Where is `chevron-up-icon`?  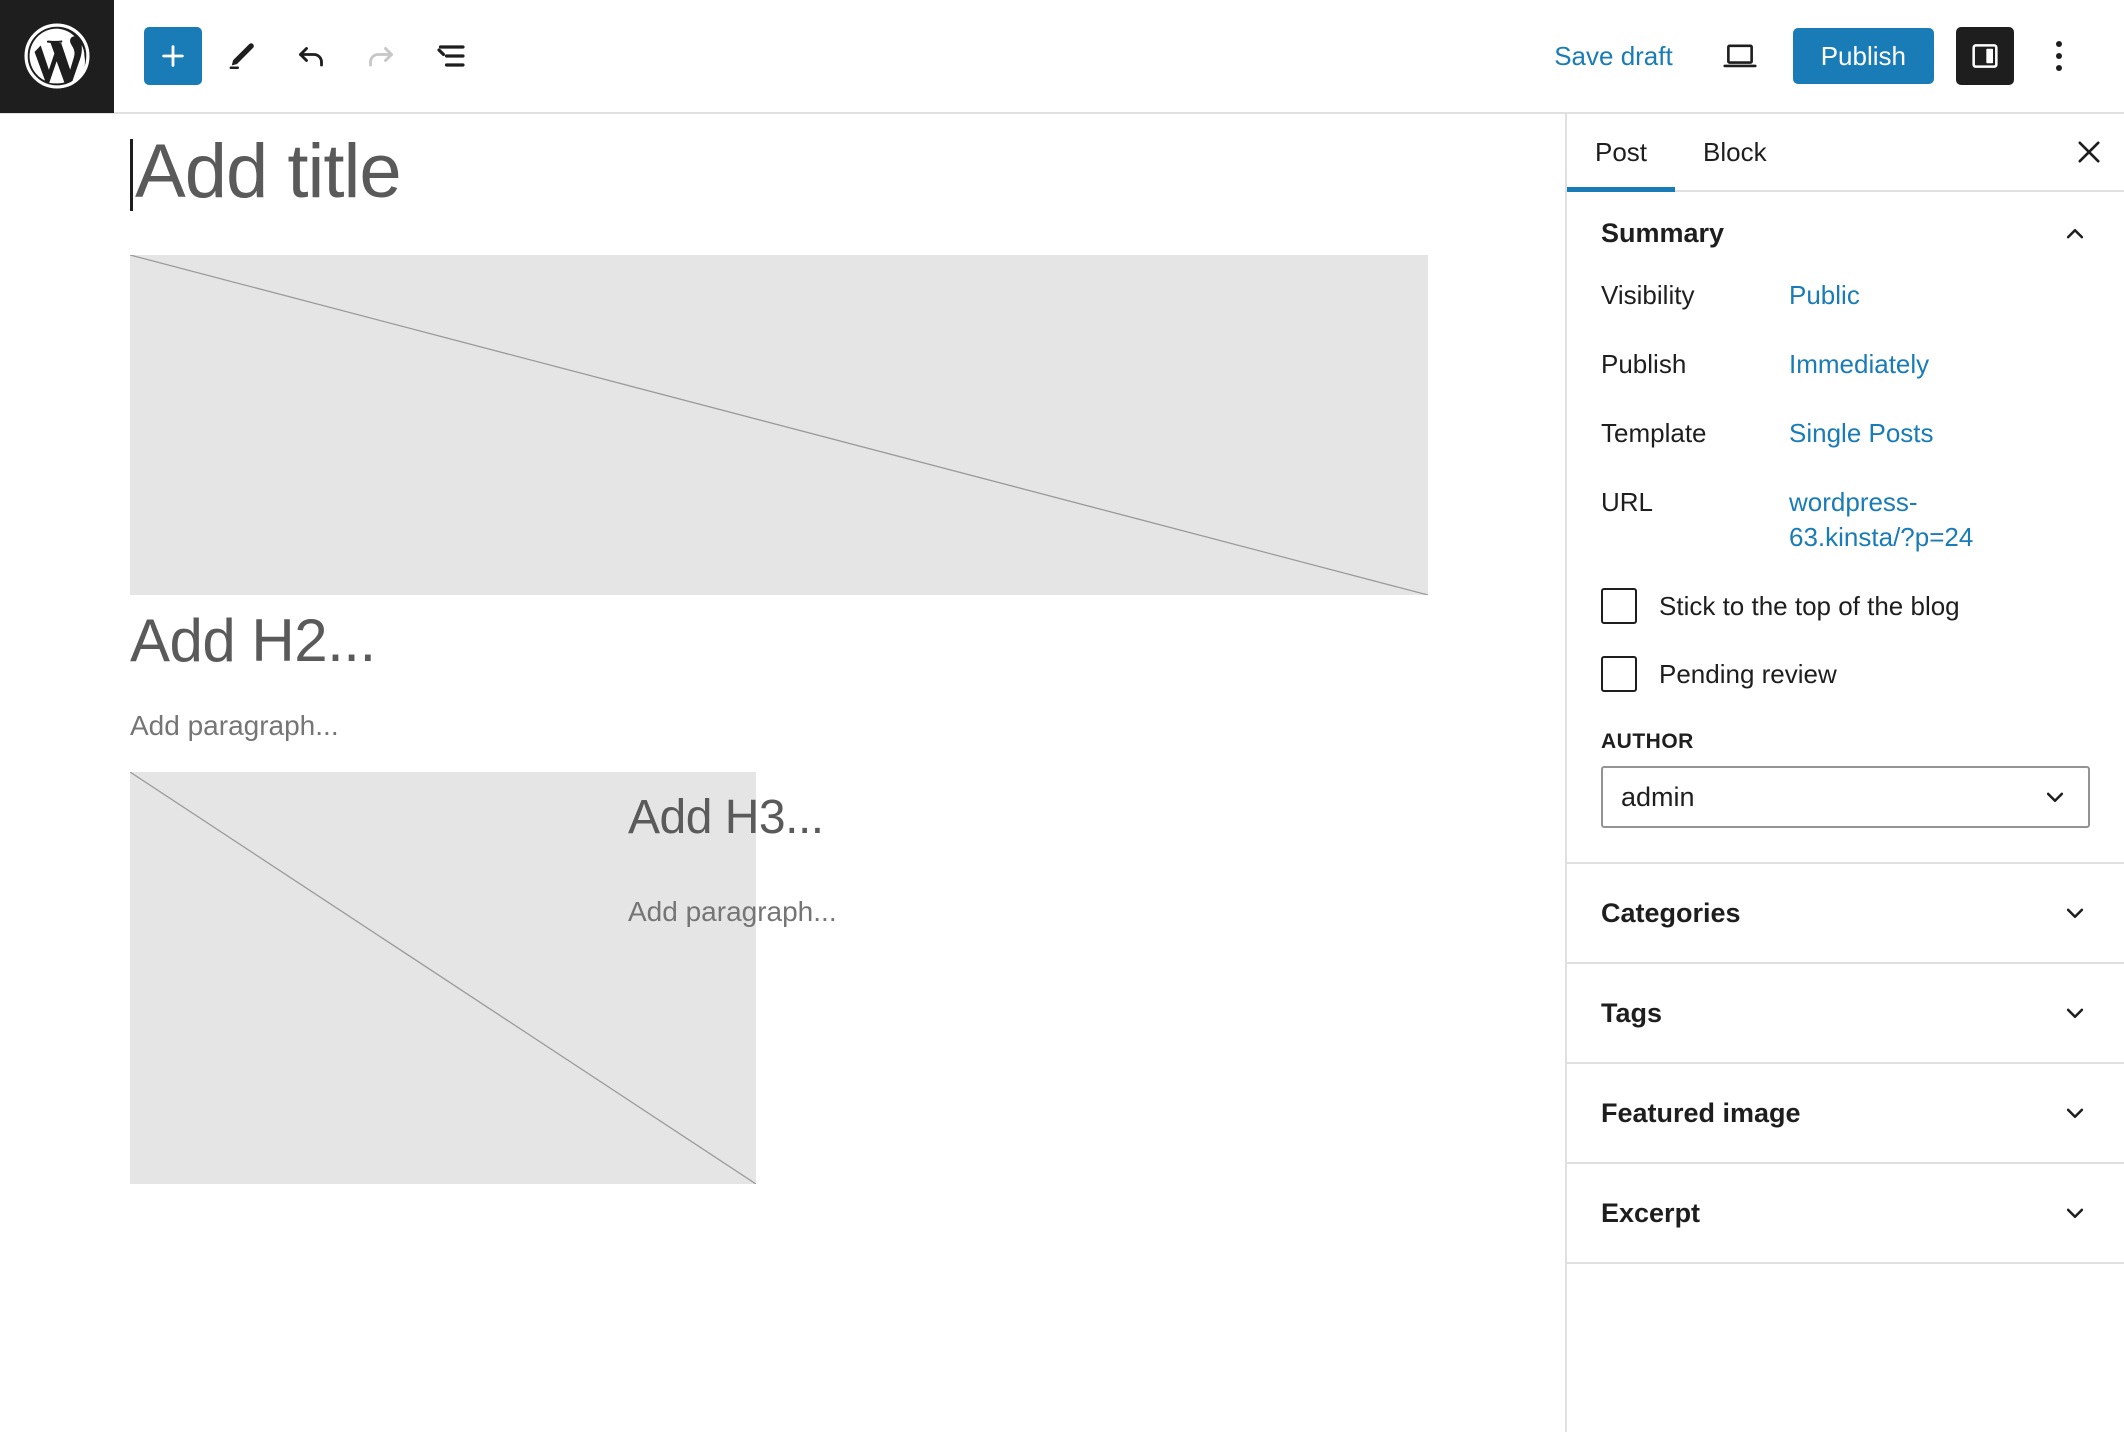 chevron-up-icon is located at coordinates (2075, 234).